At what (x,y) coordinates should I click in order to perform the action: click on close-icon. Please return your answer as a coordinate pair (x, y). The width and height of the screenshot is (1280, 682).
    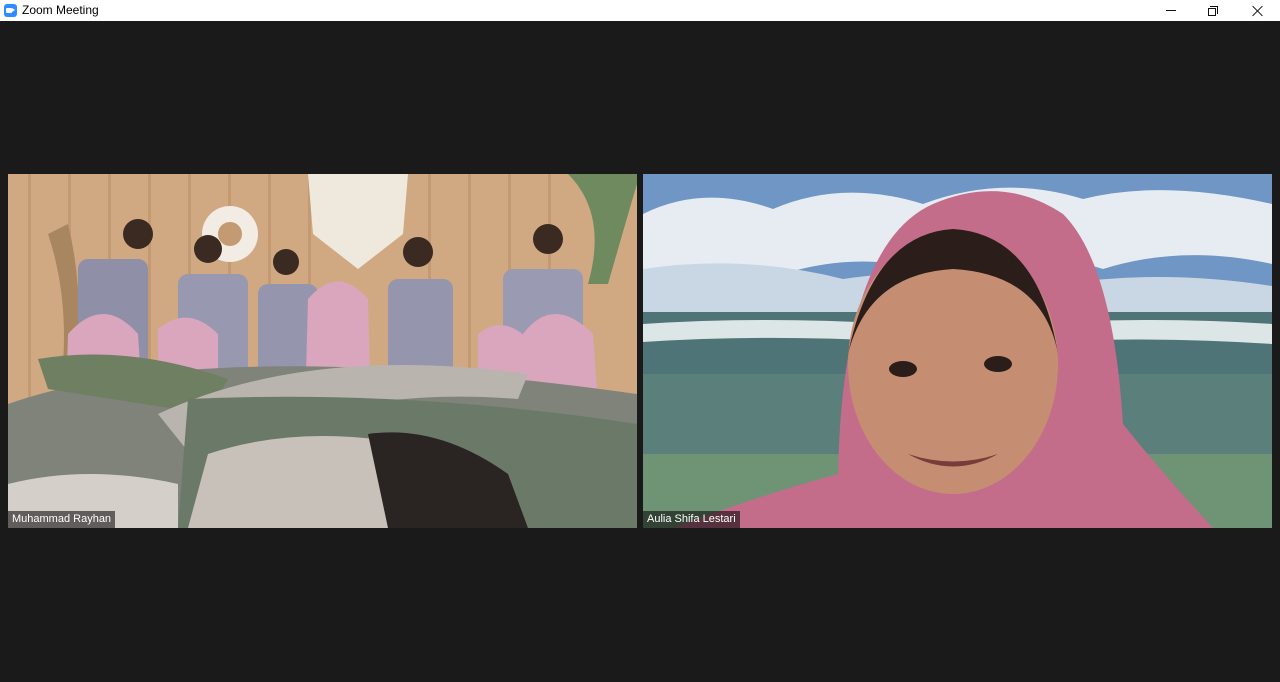
    Looking at the image, I should click on (1257, 11).